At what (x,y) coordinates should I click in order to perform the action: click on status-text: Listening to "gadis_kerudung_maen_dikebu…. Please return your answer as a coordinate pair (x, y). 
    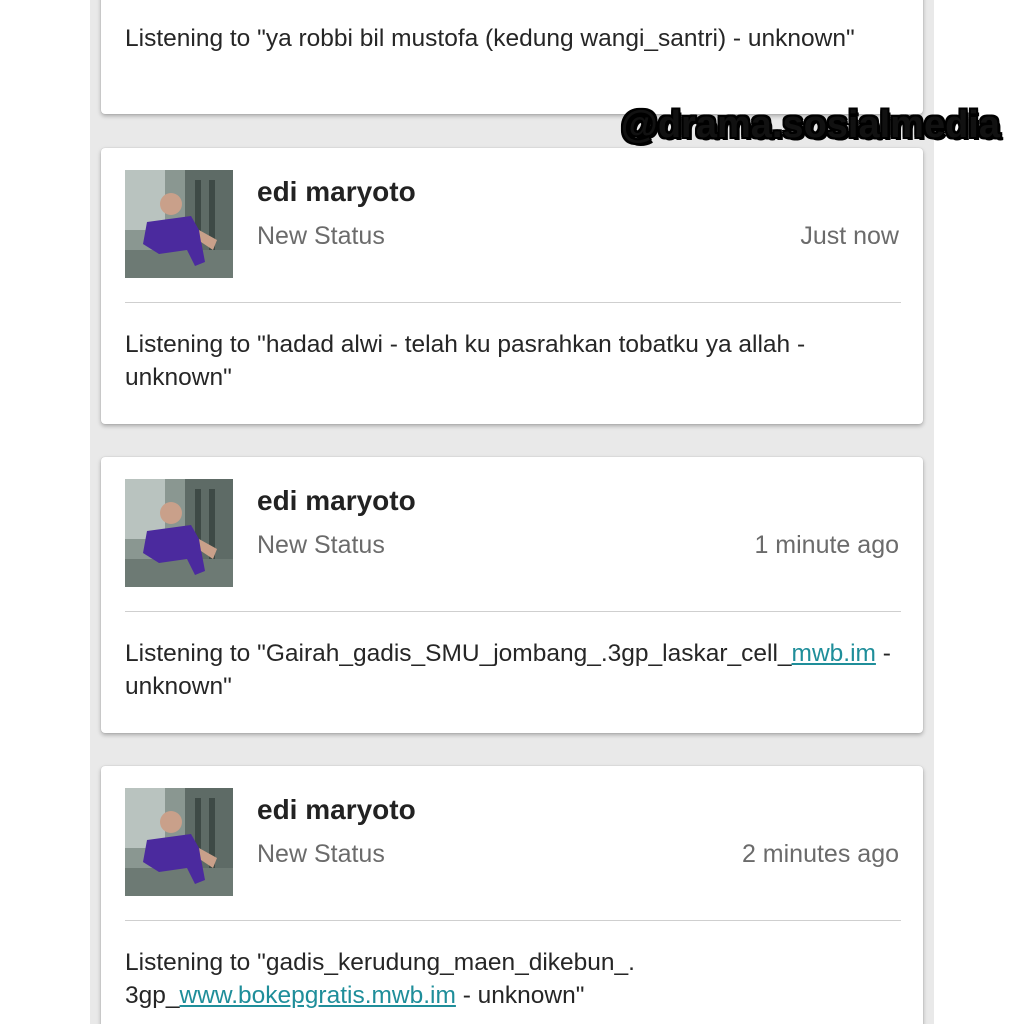
    Looking at the image, I should click on (512, 979).